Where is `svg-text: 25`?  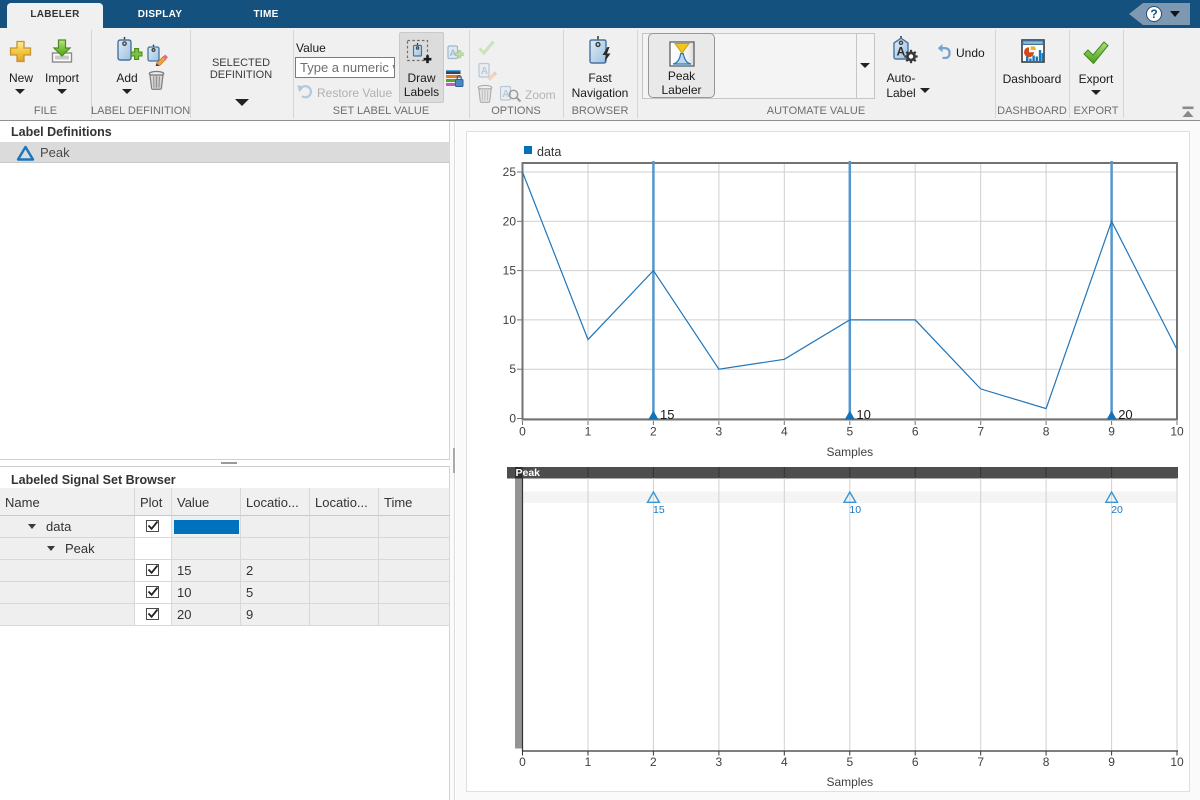 svg-text: 25 is located at coordinates (510, 172).